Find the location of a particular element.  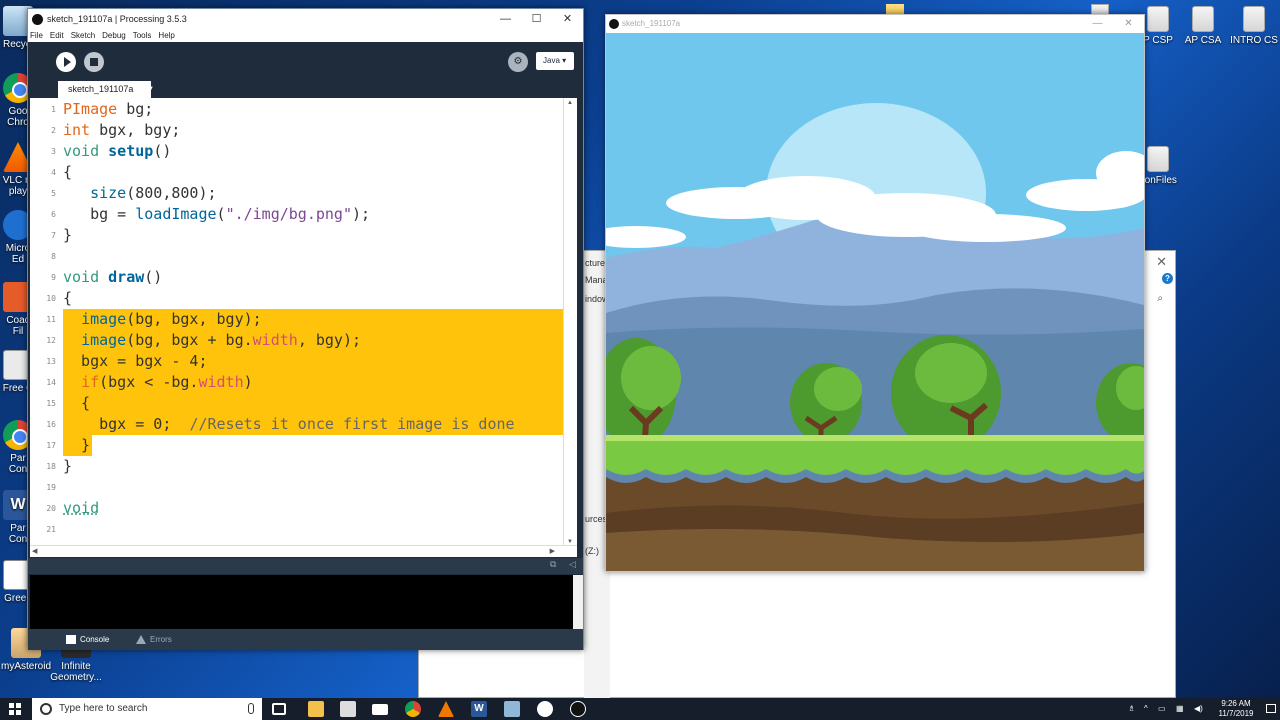

close-icon: ✕ is located at coordinates (1161, 262).